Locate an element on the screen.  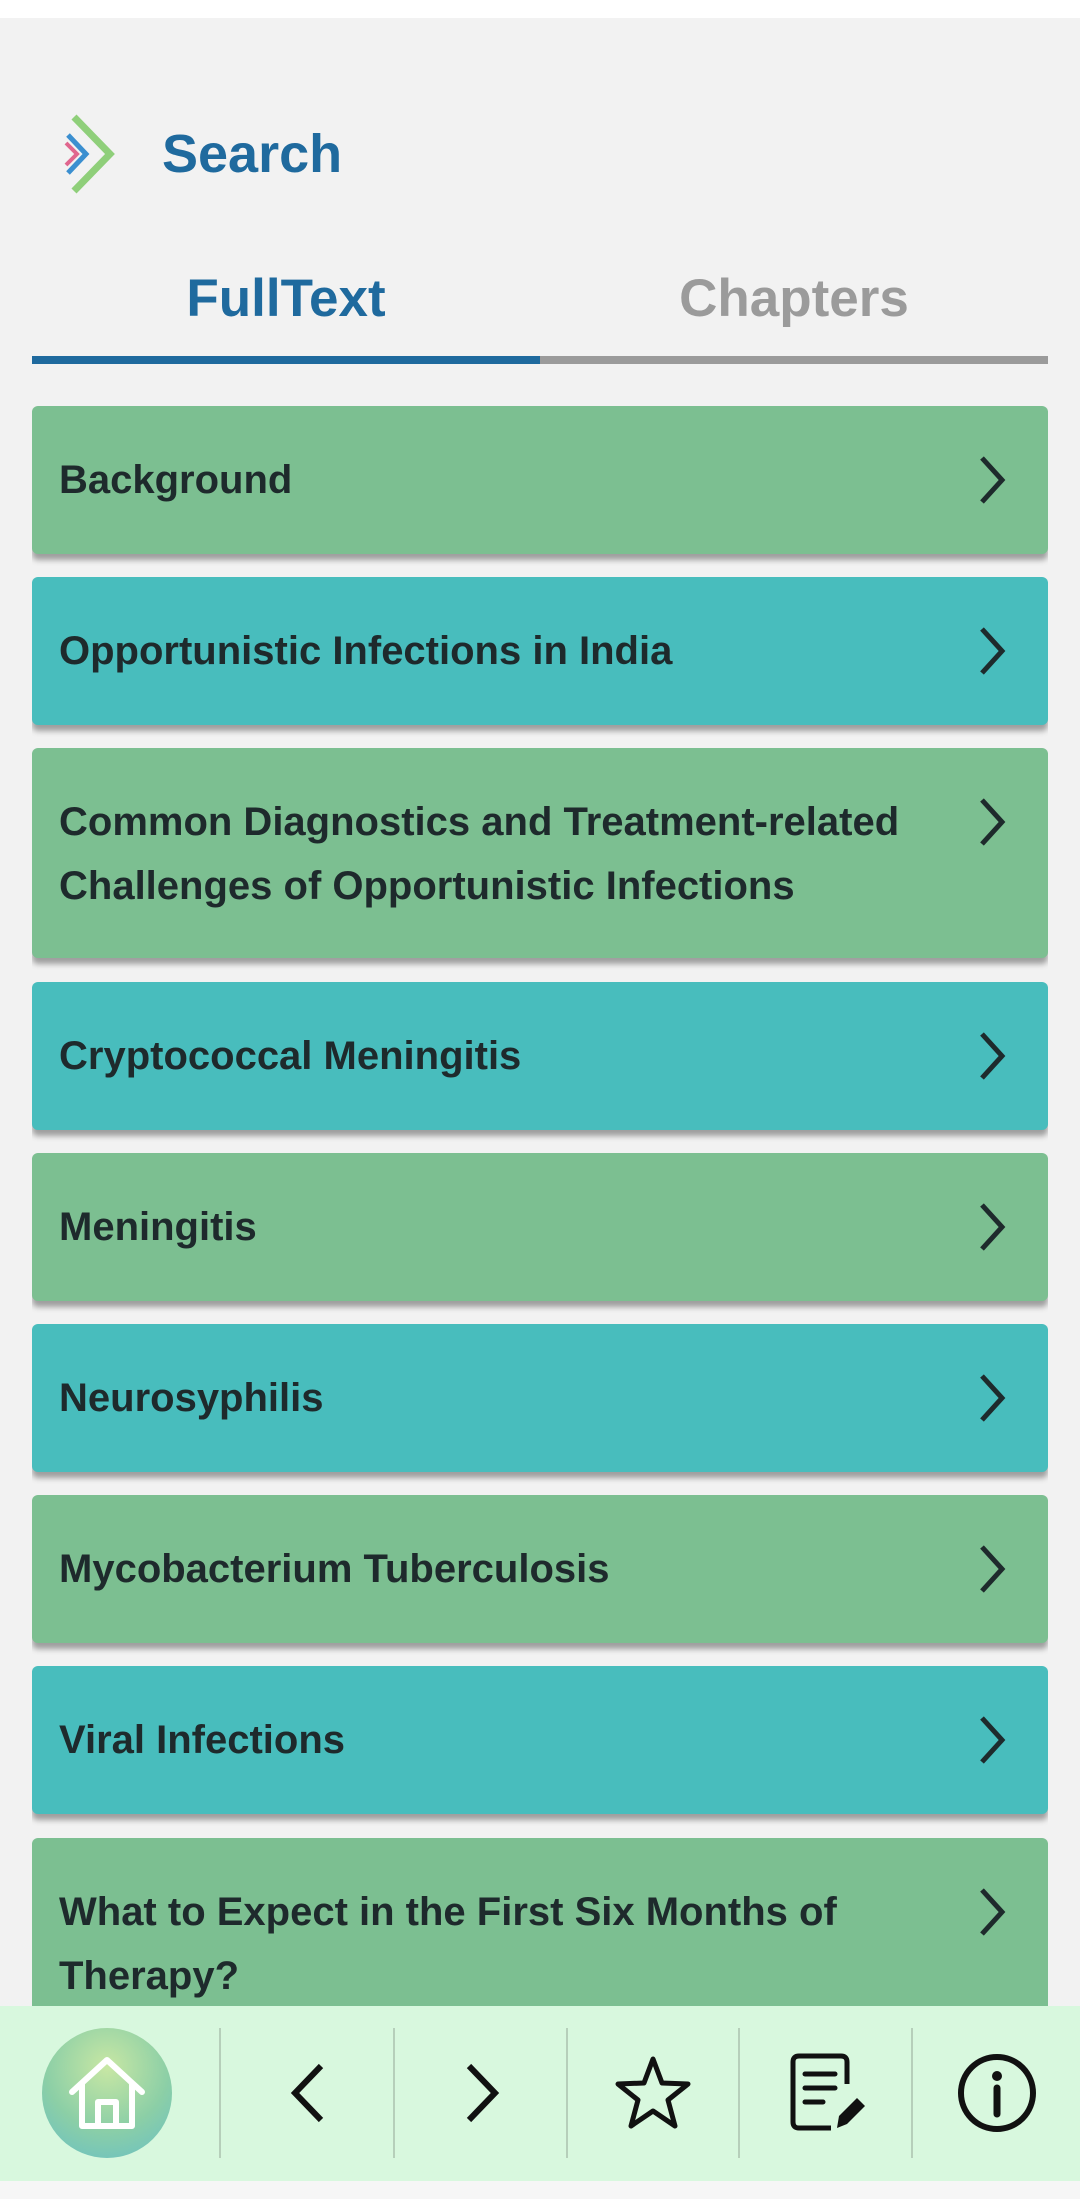
list-item-label: Cryptococcal Meningitis is located at coordinates (290, 1056).